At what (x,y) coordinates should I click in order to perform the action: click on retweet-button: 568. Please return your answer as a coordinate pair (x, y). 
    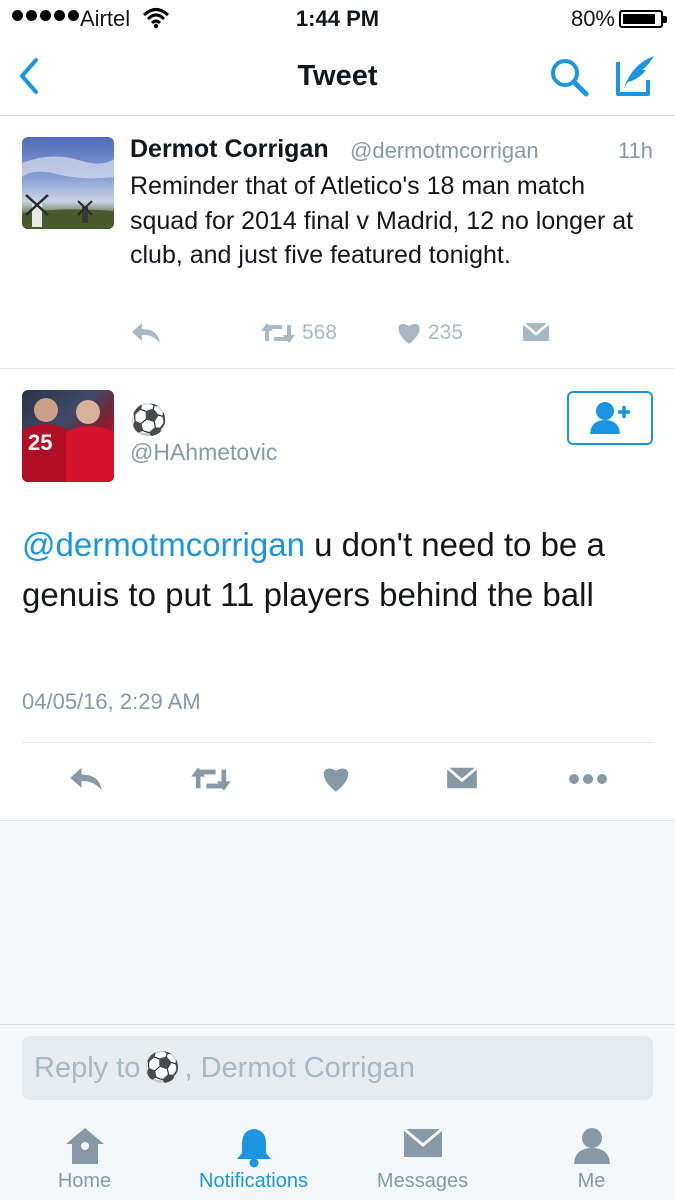
    Looking at the image, I should click on (298, 333).